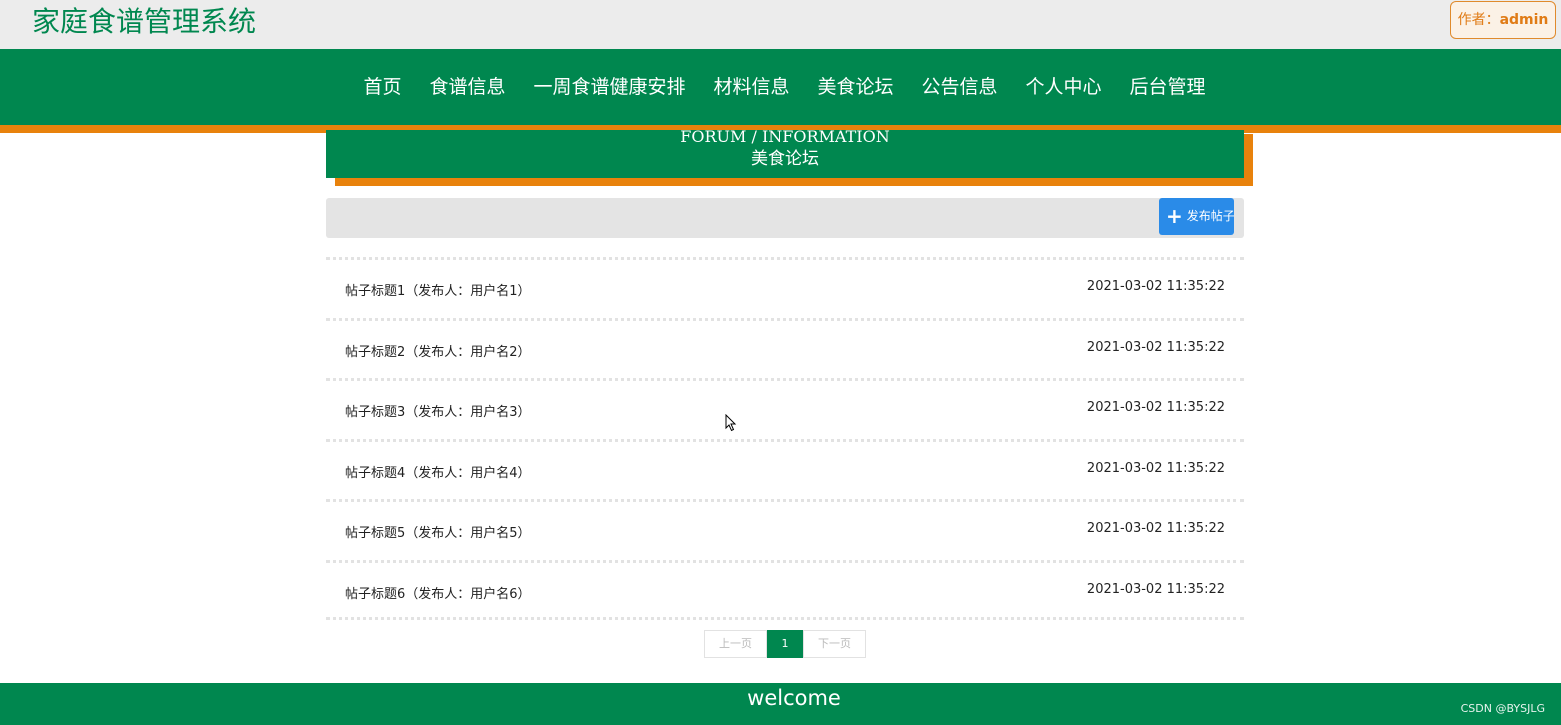  Describe the element at coordinates (609, 87) in the screenshot. I see `nav-item-weekly-plan: 一周食谱健康安排` at that location.